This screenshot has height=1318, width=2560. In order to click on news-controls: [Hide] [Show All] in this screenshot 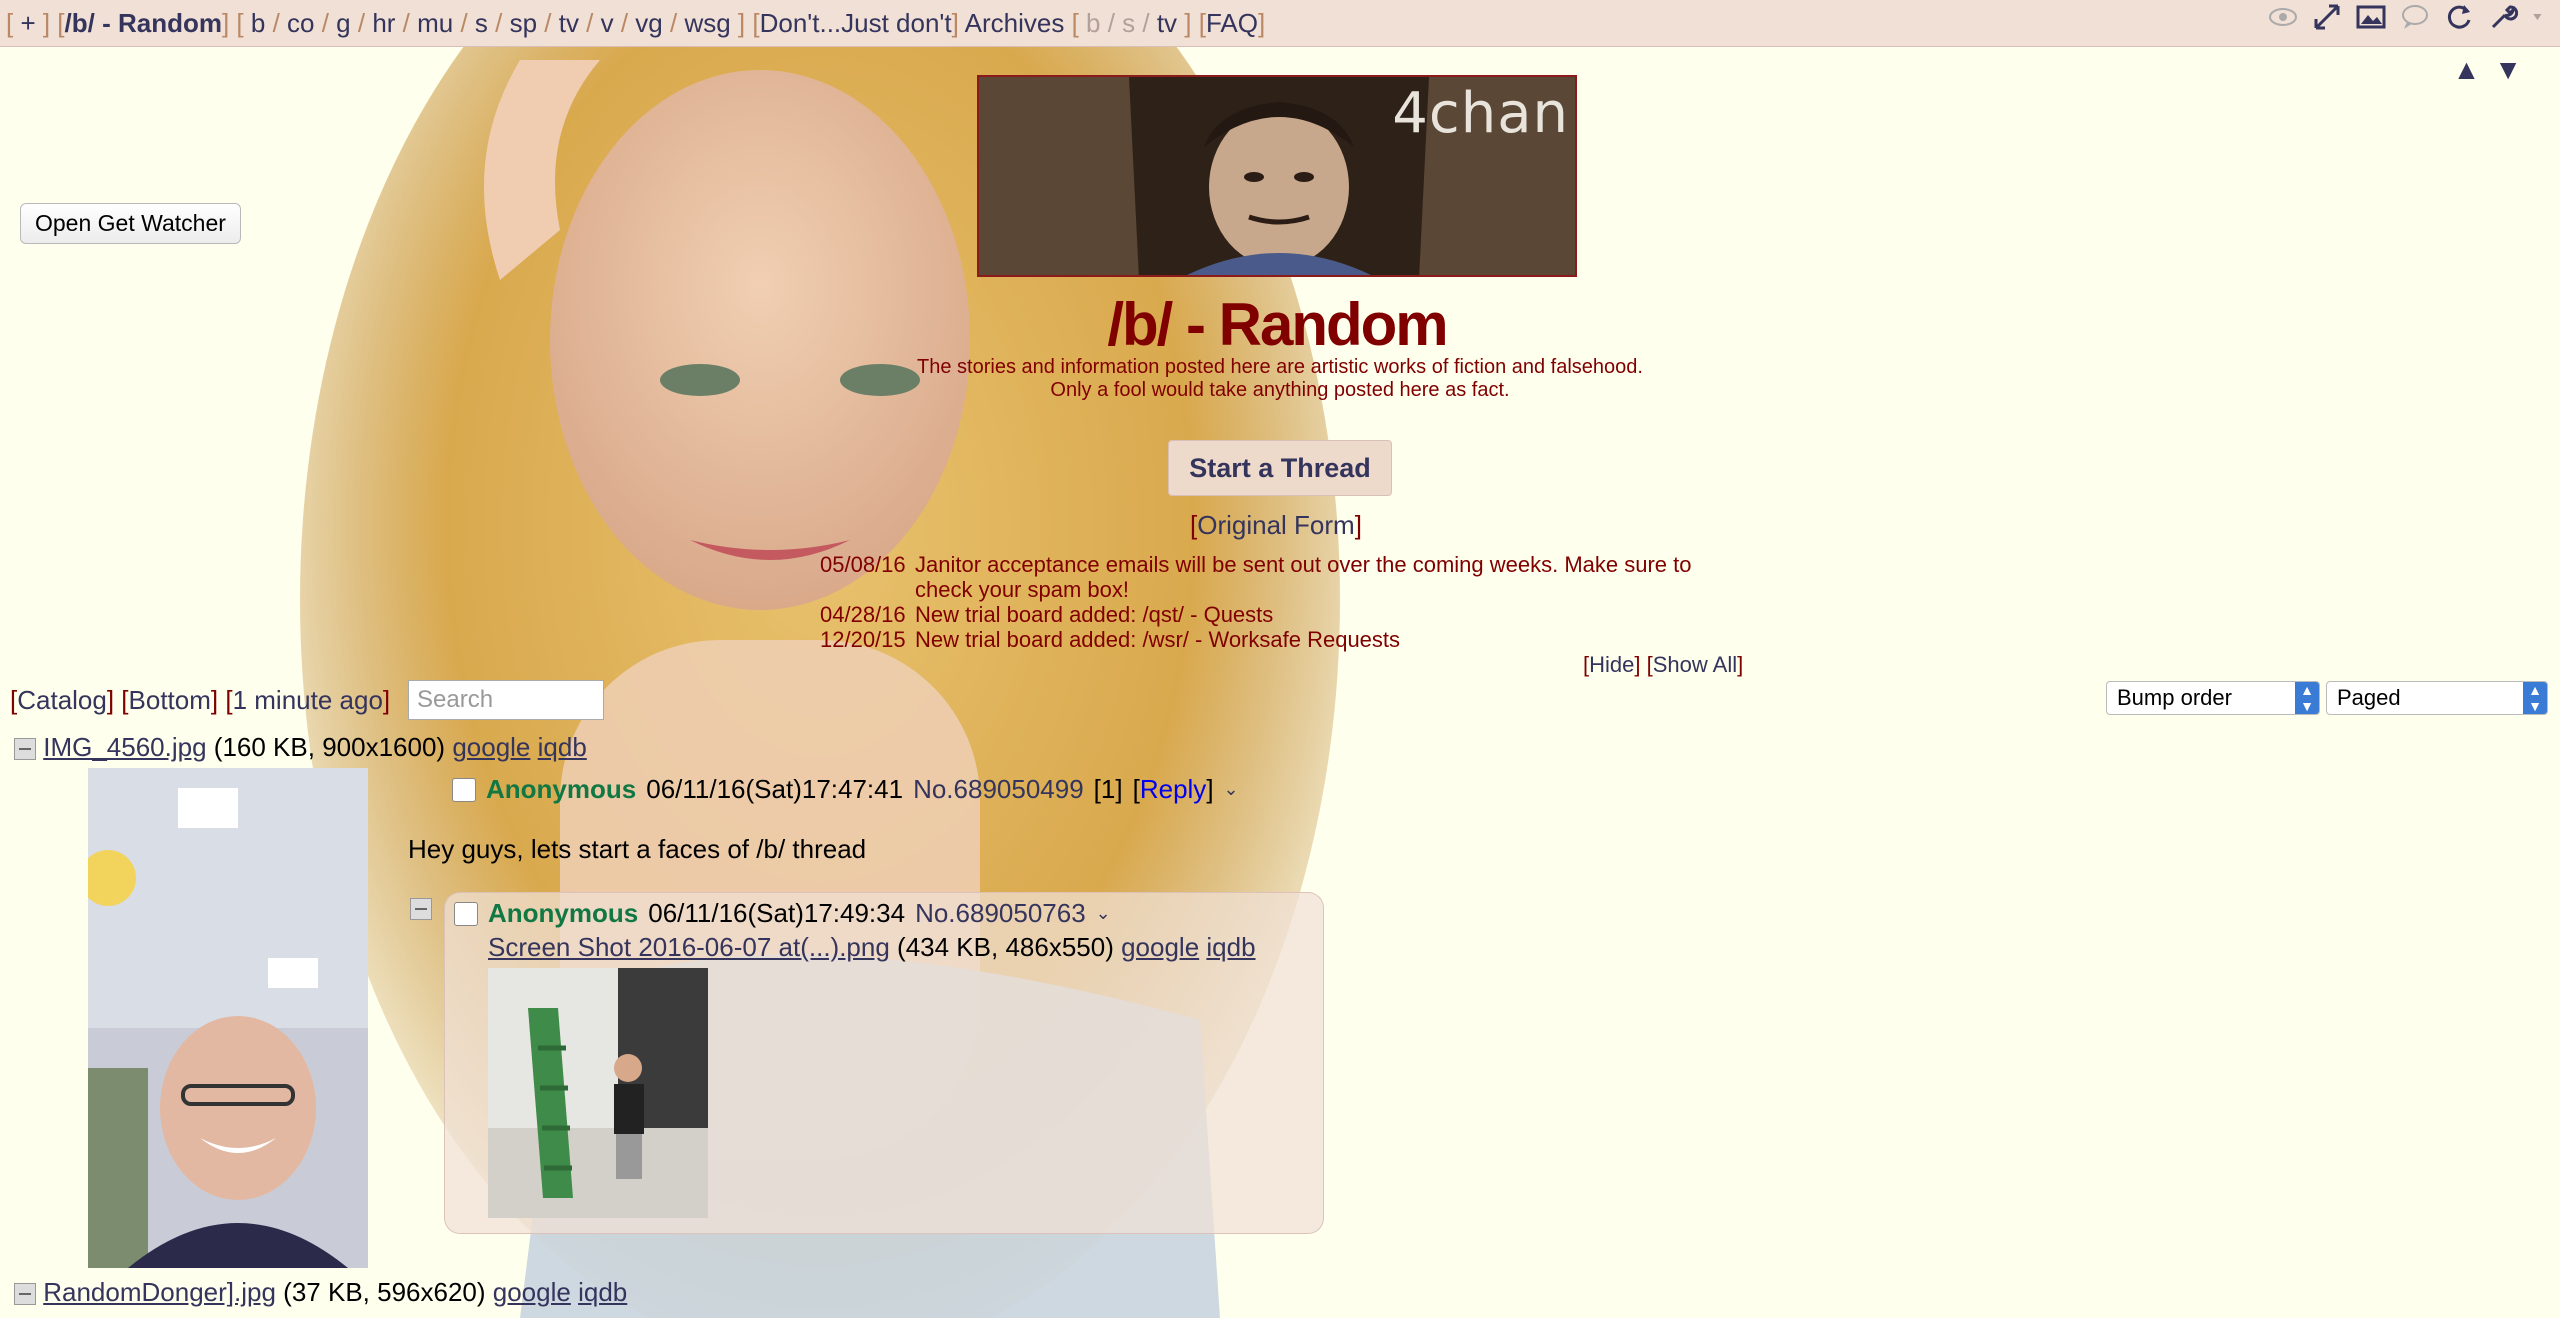, I will do `click(1663, 664)`.